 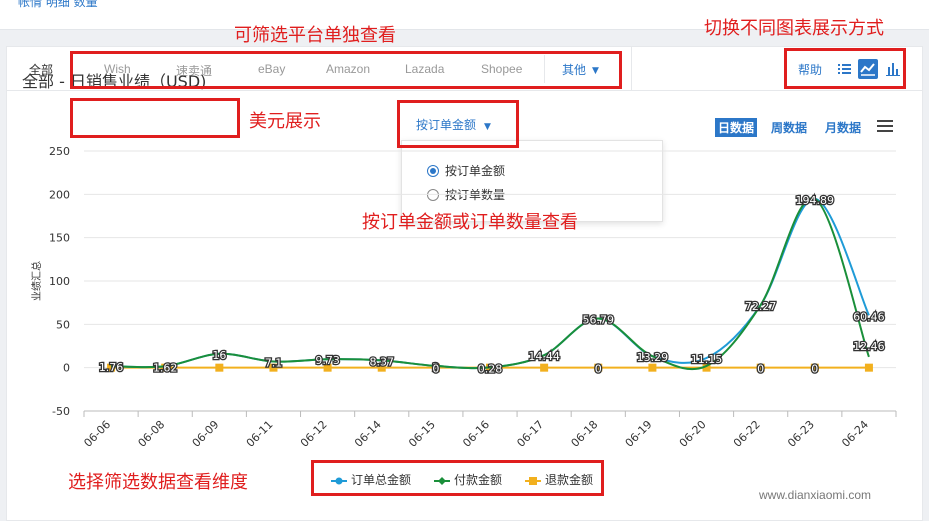 I want to click on annotation-box-usd, so click(x=155, y=118).